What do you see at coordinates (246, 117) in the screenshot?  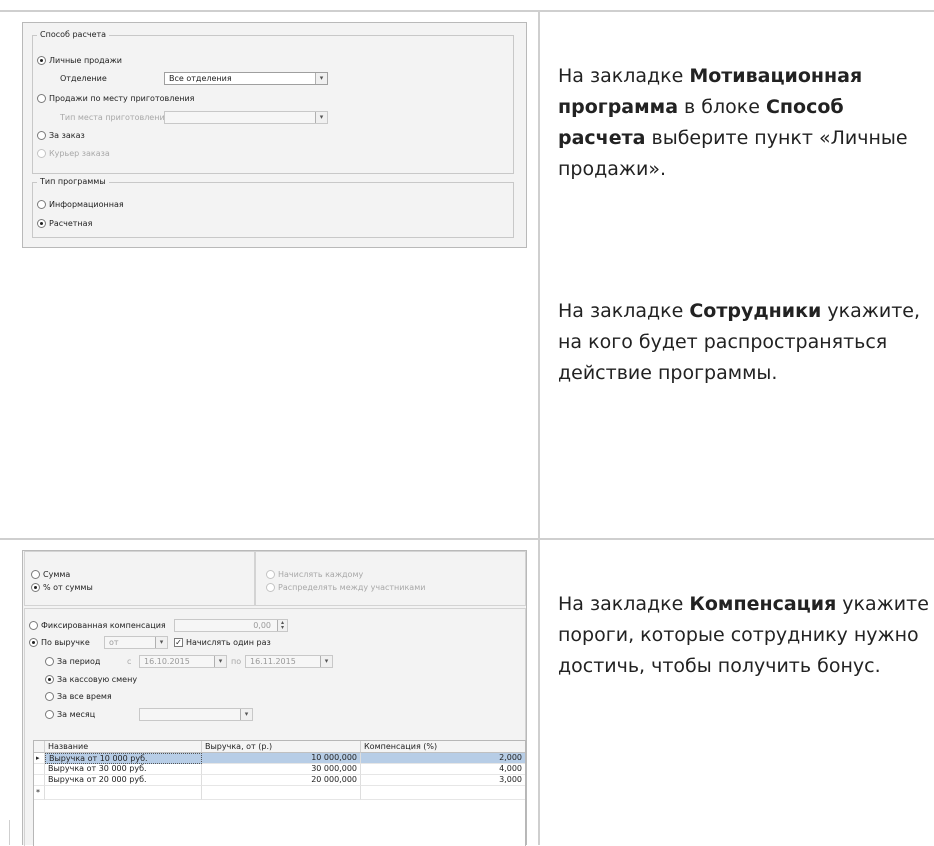 I see `place-type-select: ▾` at bounding box center [246, 117].